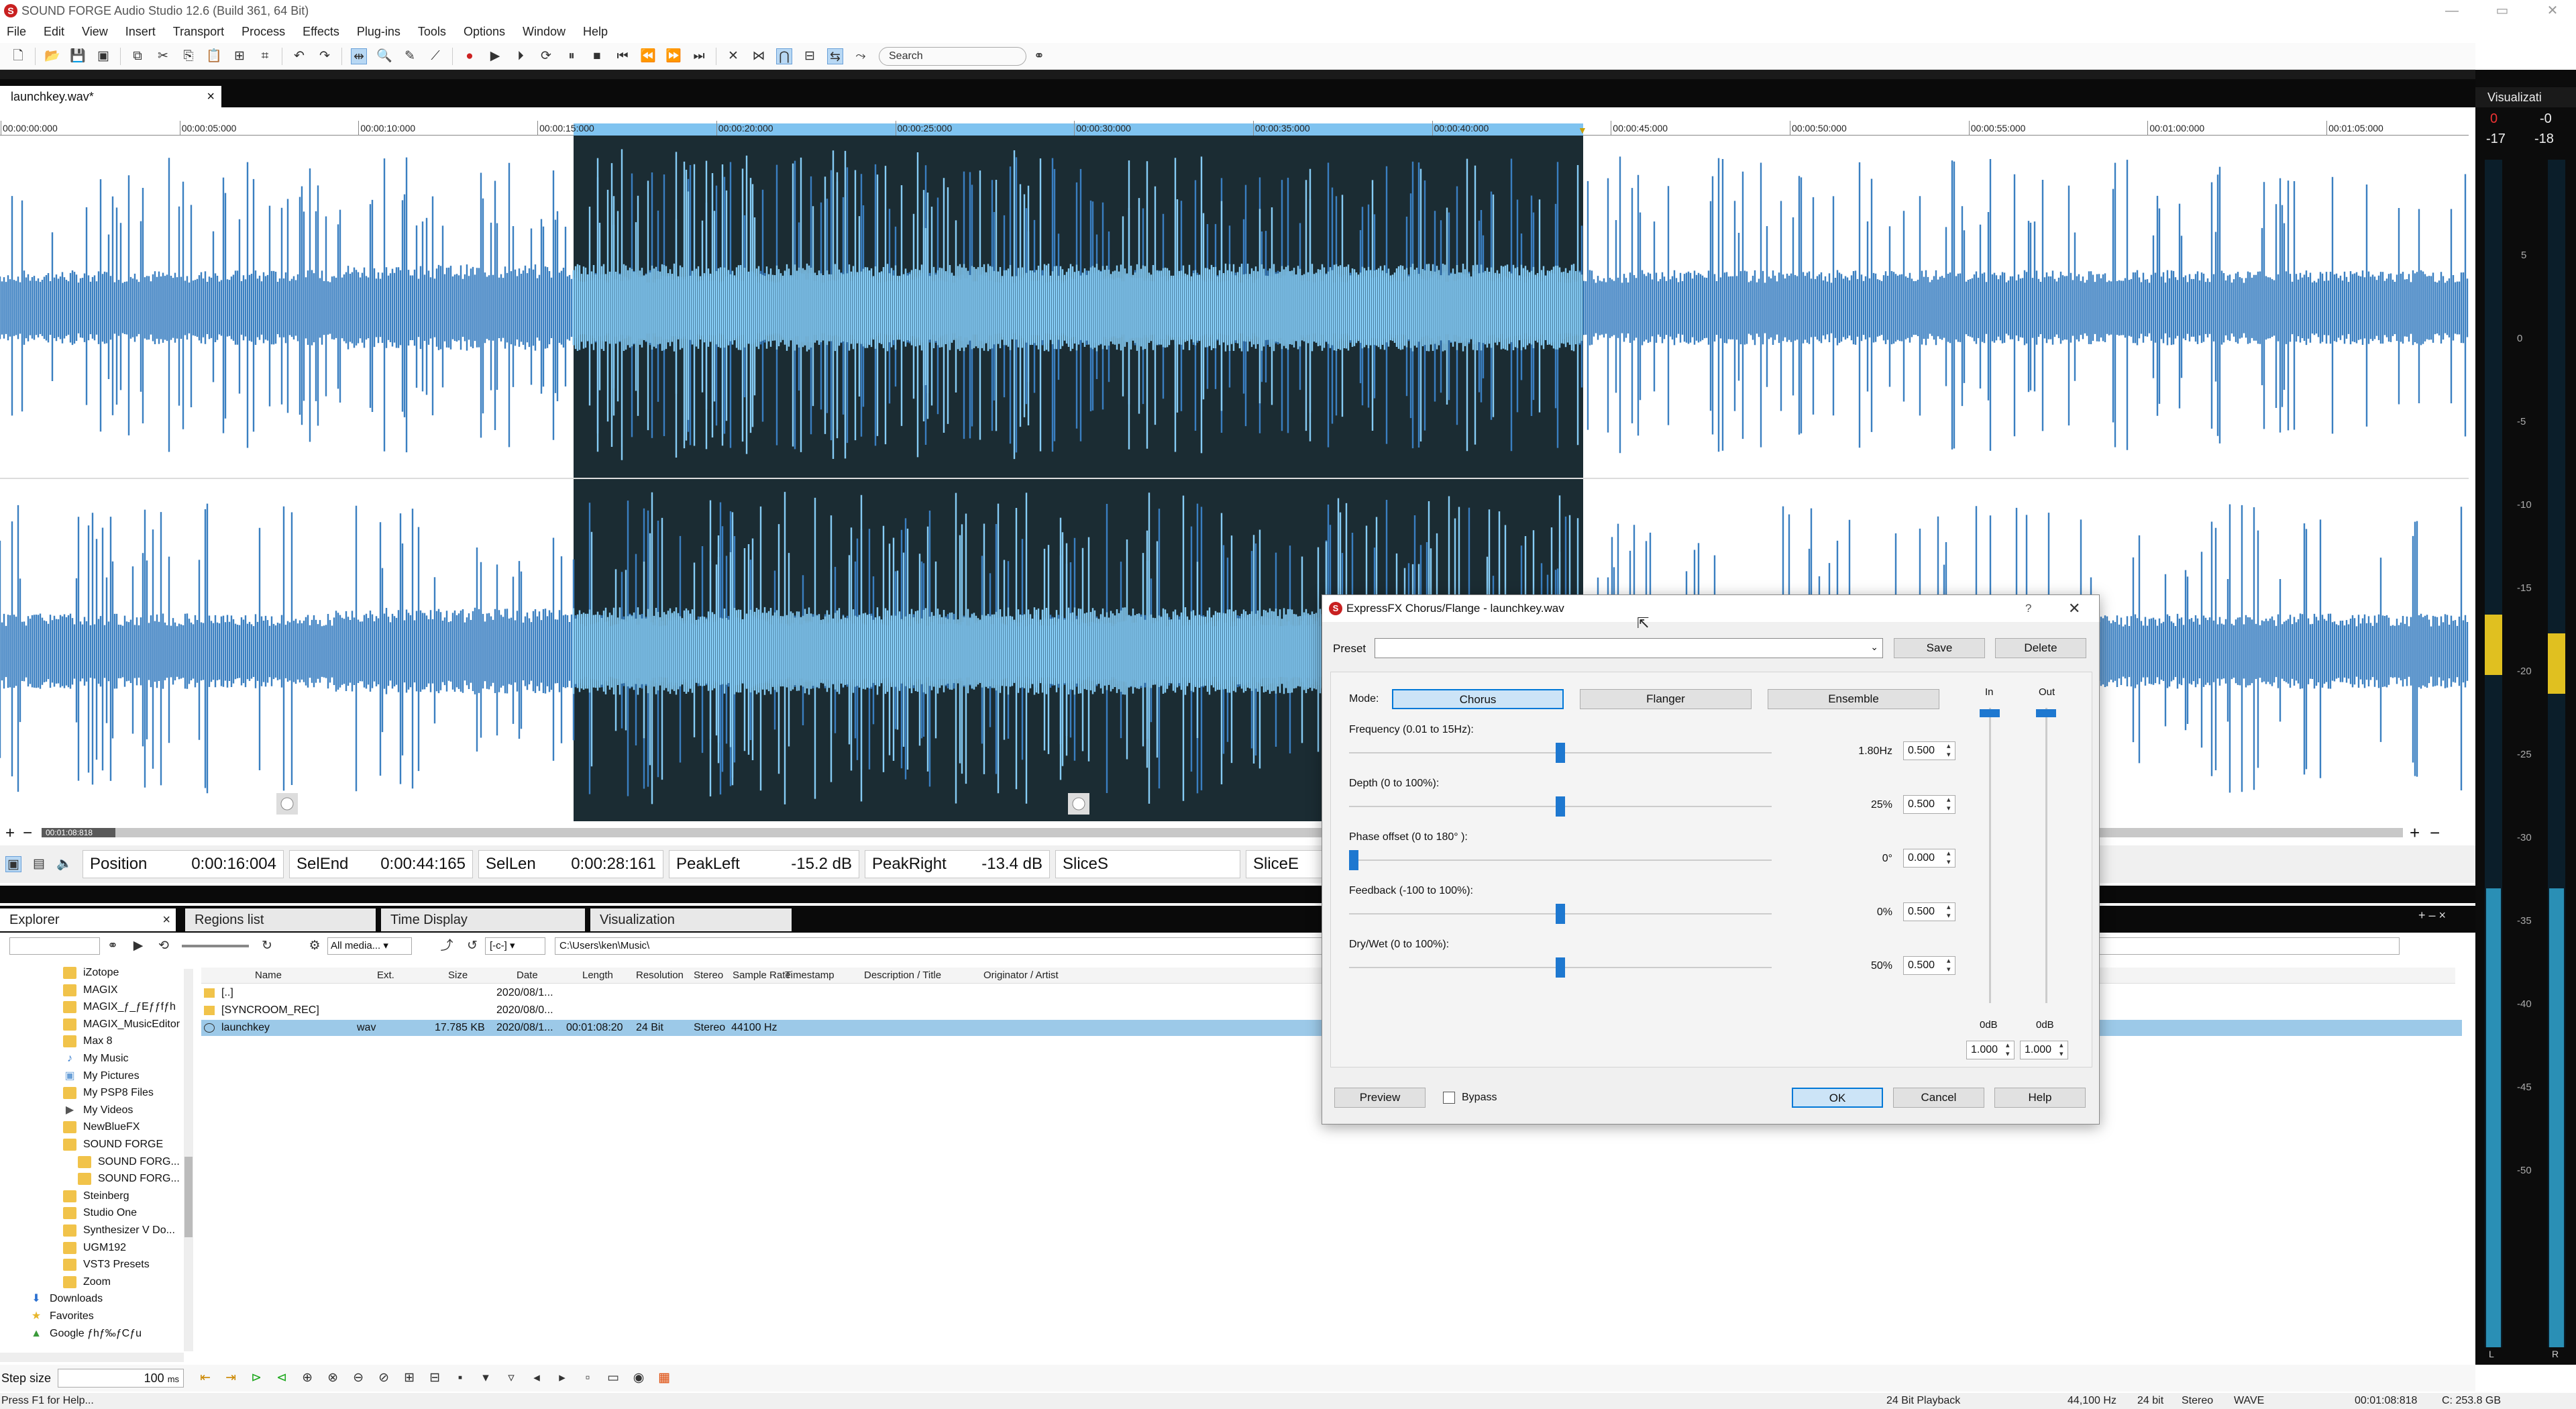 This screenshot has width=2576, height=1409. I want to click on help-button: Help, so click(2040, 1098).